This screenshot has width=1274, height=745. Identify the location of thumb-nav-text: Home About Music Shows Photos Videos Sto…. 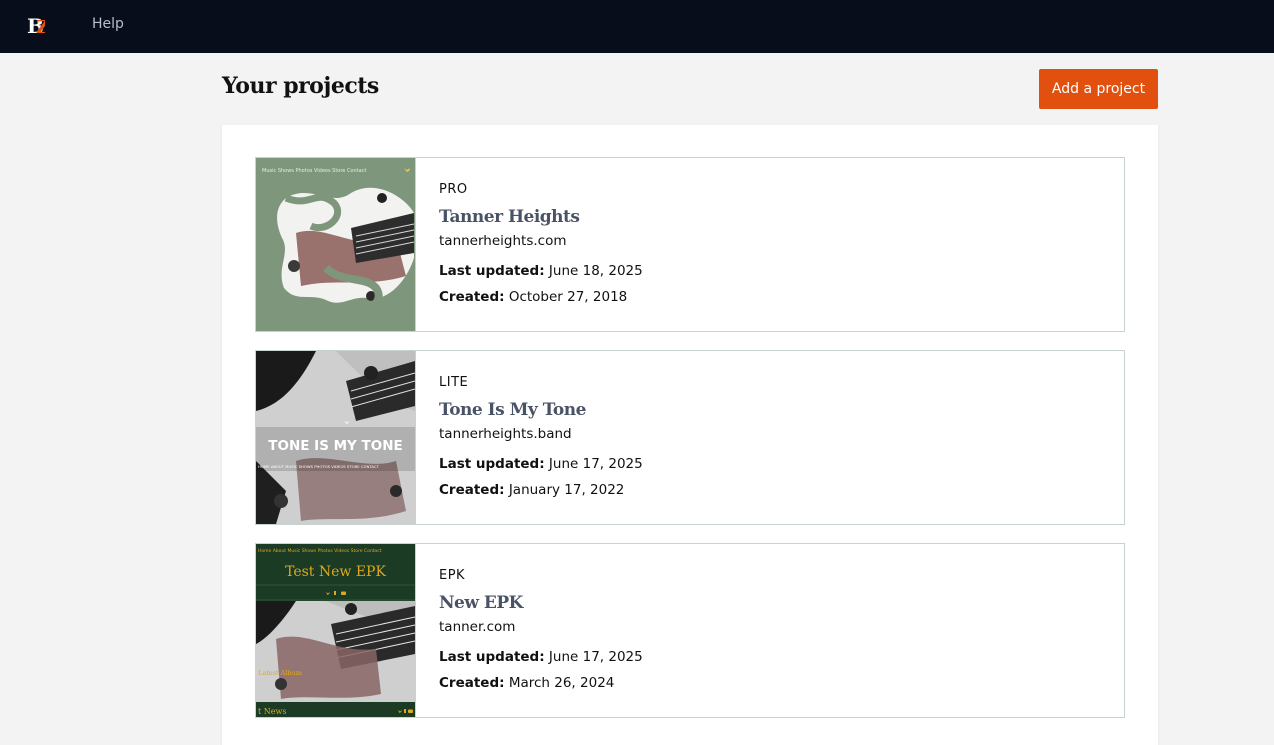
(320, 551).